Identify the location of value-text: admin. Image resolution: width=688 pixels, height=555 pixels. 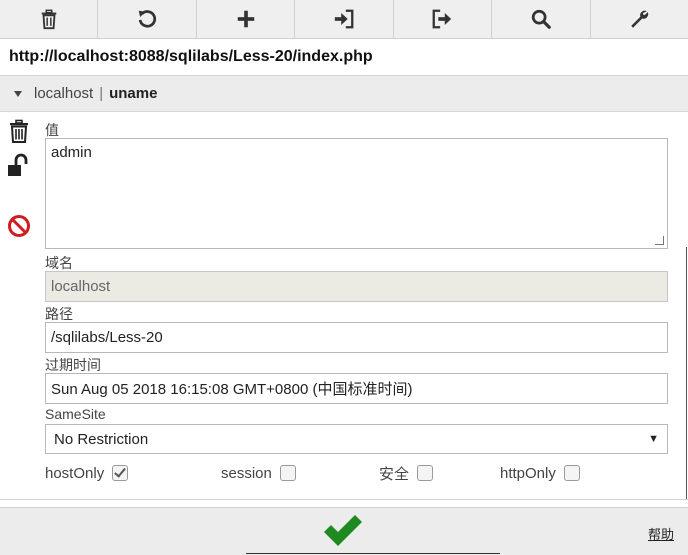
(71, 152).